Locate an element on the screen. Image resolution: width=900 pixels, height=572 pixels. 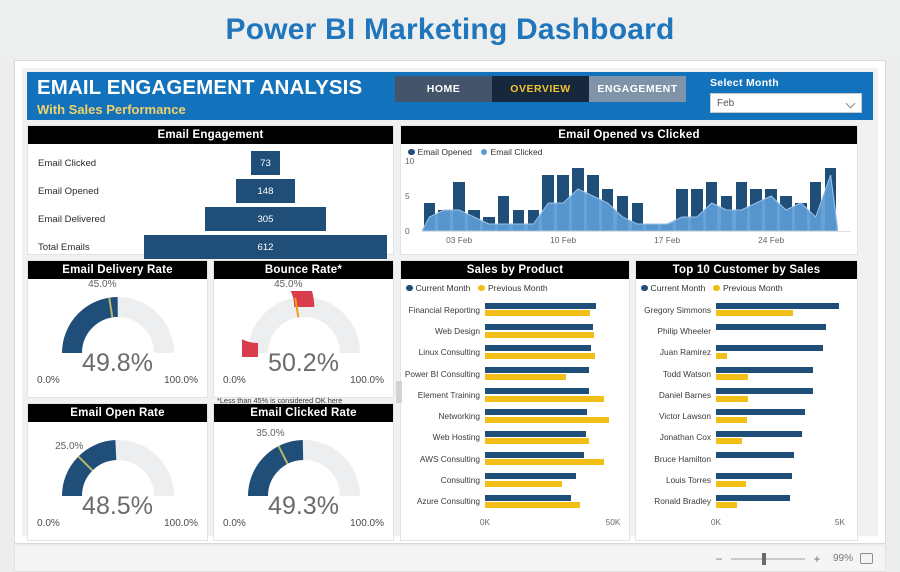
bar-chart-row: Azure Consulting is located at coordinates (515, 501).